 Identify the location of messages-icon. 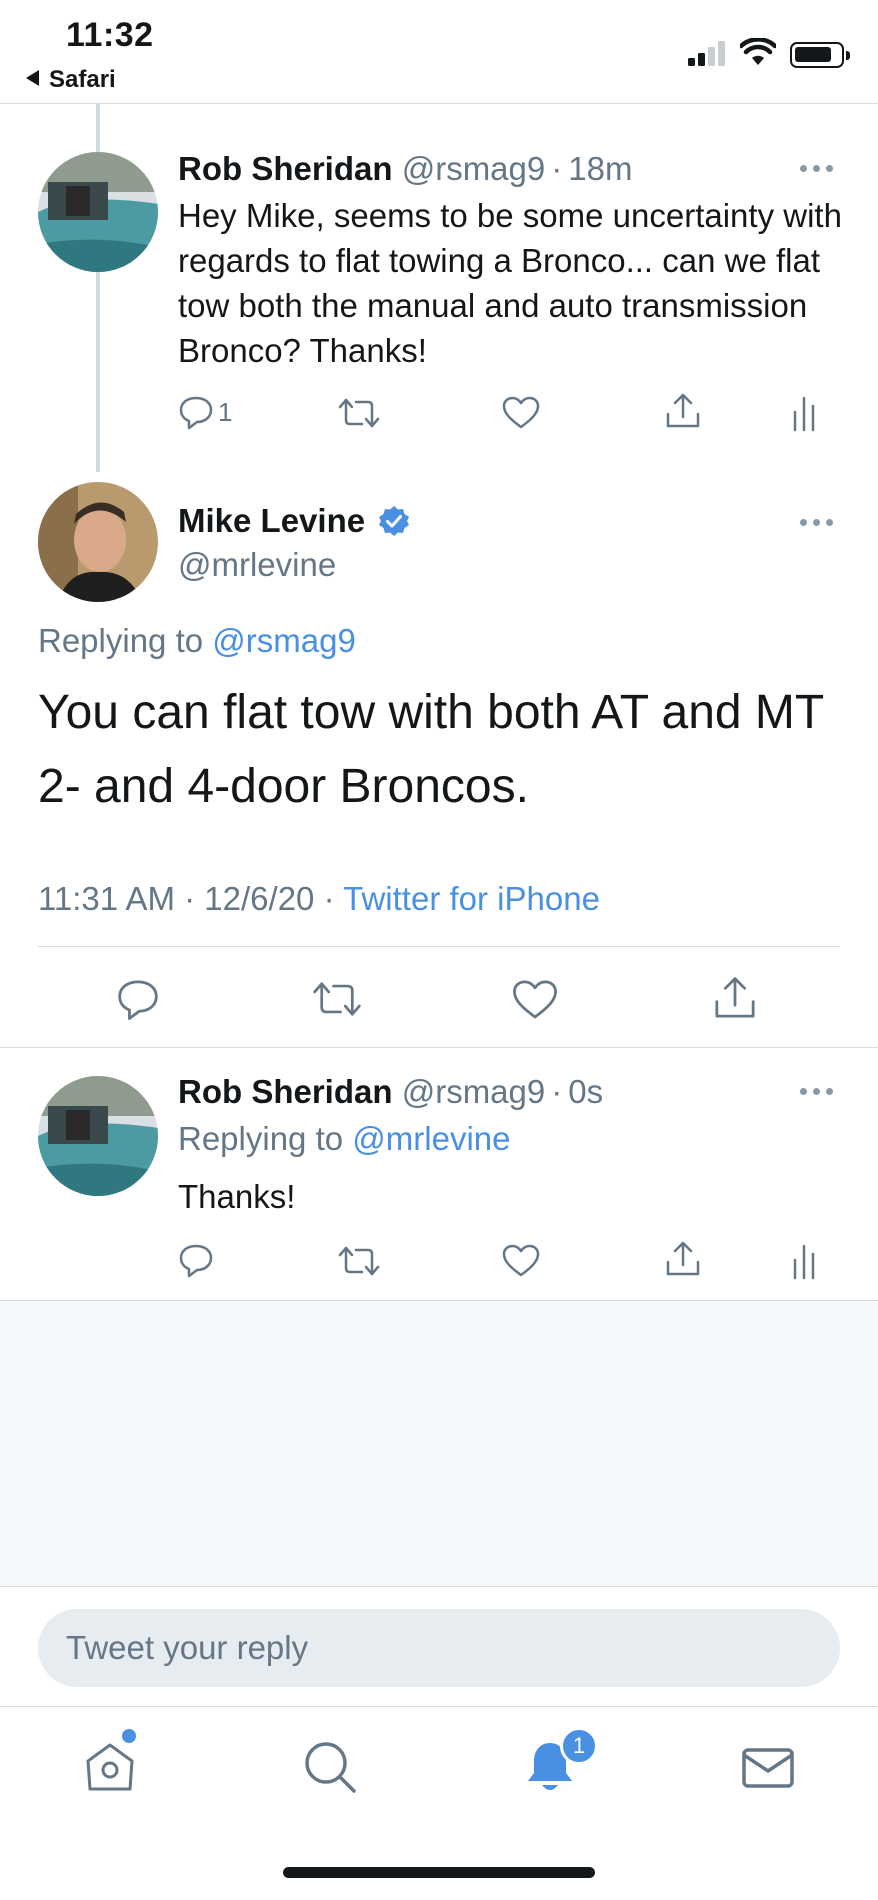
(768, 1768).